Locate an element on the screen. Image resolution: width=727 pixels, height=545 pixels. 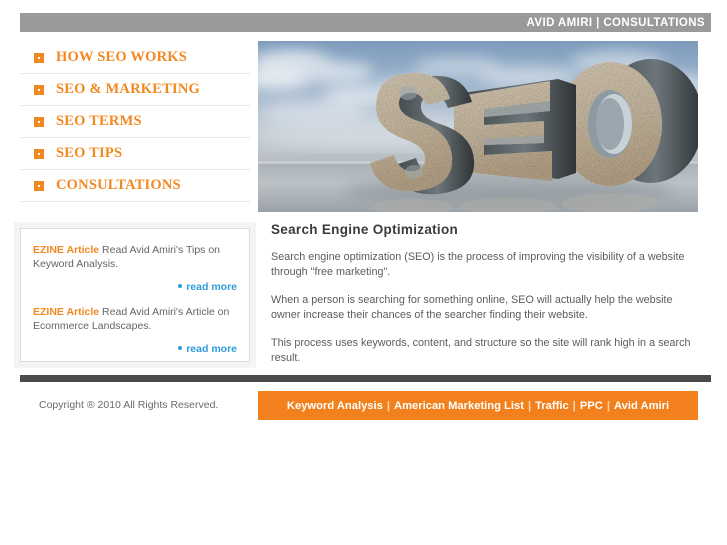
sidebar-item-seo-and-marketing: SEO & MARKETING is located at coordinates (135, 90).